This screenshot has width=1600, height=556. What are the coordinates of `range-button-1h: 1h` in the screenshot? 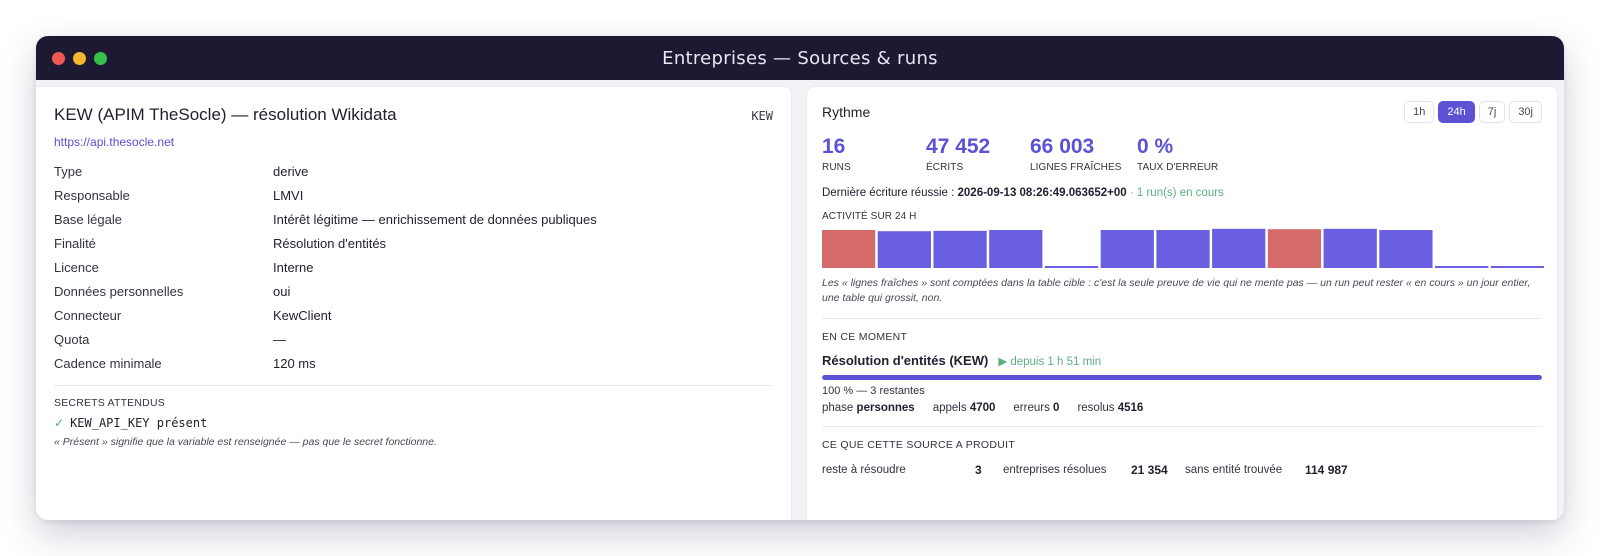 It's located at (1419, 112).